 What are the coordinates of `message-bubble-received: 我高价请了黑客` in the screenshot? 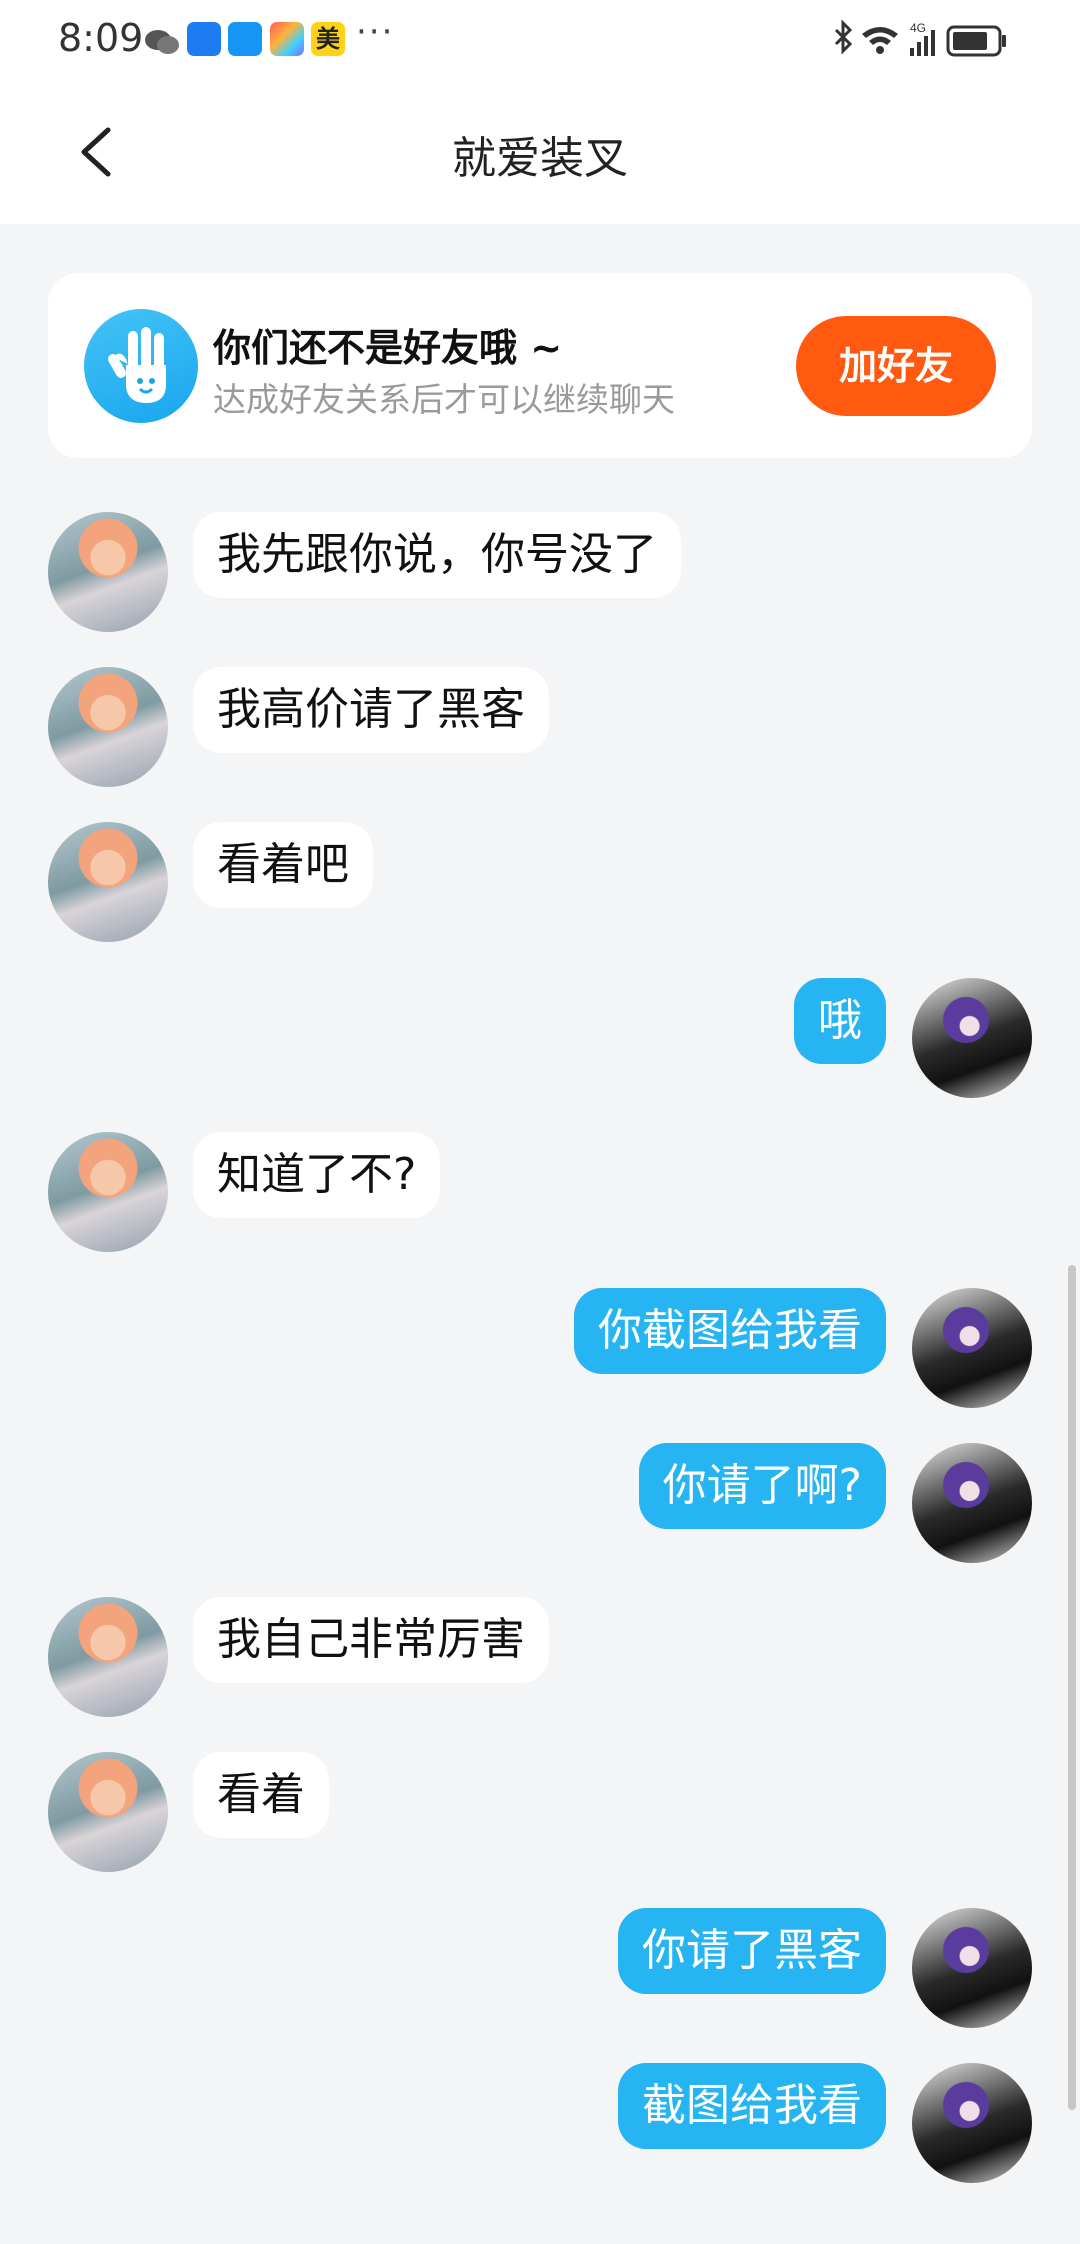 It's located at (371, 710).